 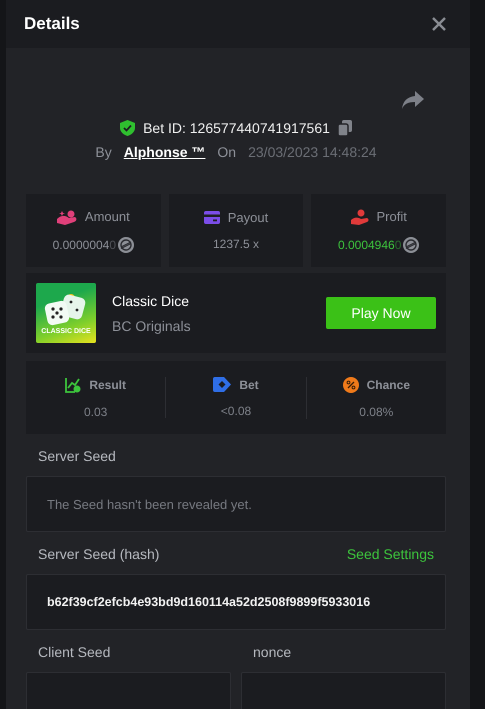 What do you see at coordinates (236, 128) in the screenshot?
I see `bet-id: Bet ID: 126577440741917561` at bounding box center [236, 128].